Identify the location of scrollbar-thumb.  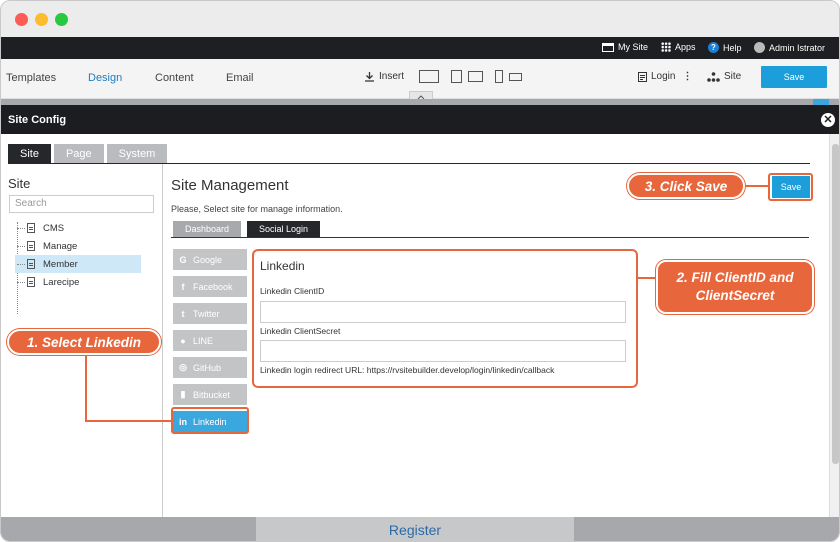
(835, 304).